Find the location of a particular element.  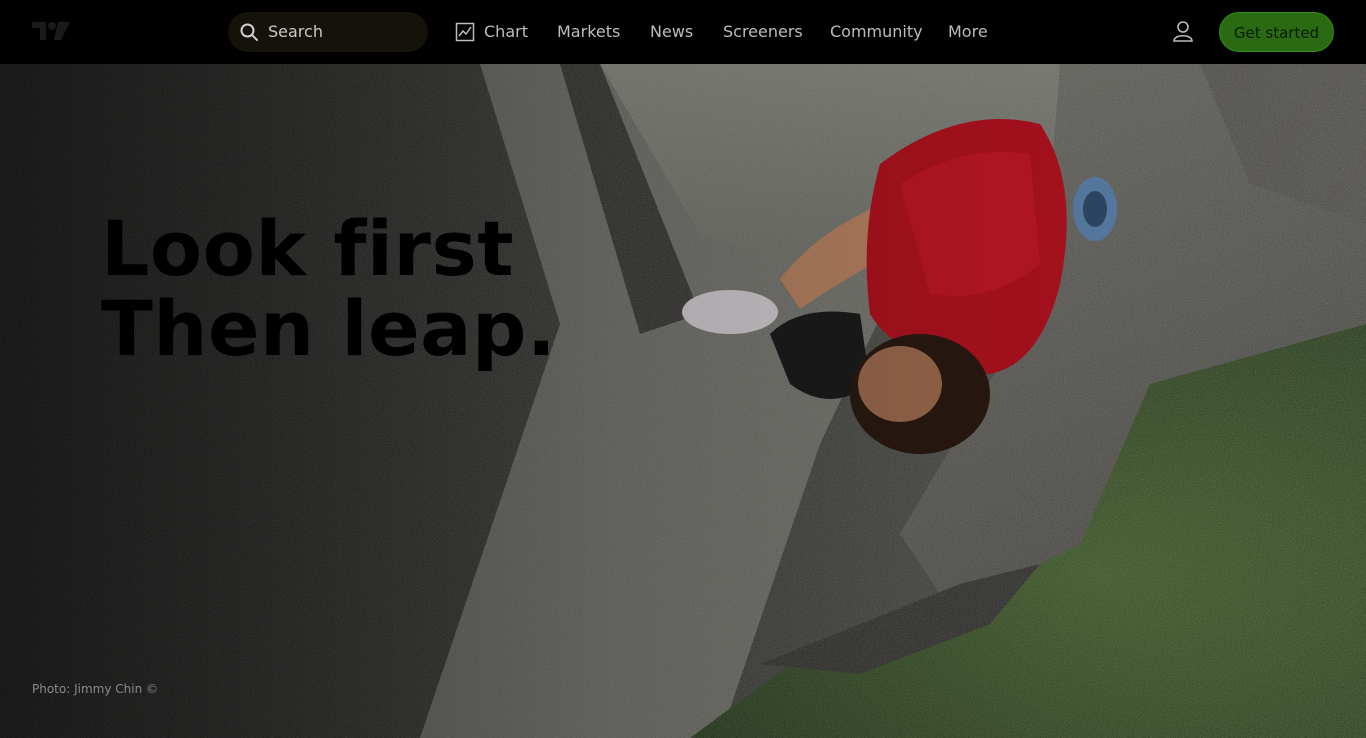

search-placeholder: Search is located at coordinates (295, 31).